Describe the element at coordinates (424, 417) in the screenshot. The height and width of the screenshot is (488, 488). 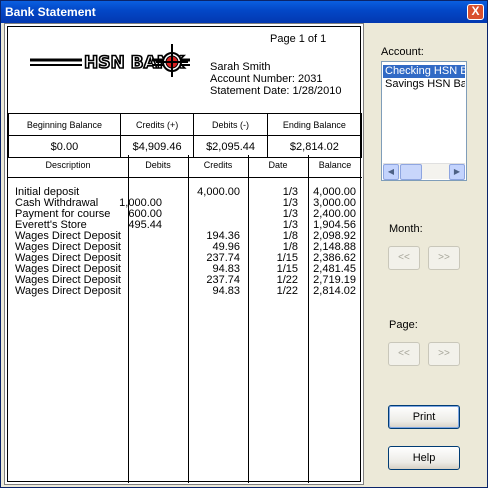
I see `print-button: Print` at that location.